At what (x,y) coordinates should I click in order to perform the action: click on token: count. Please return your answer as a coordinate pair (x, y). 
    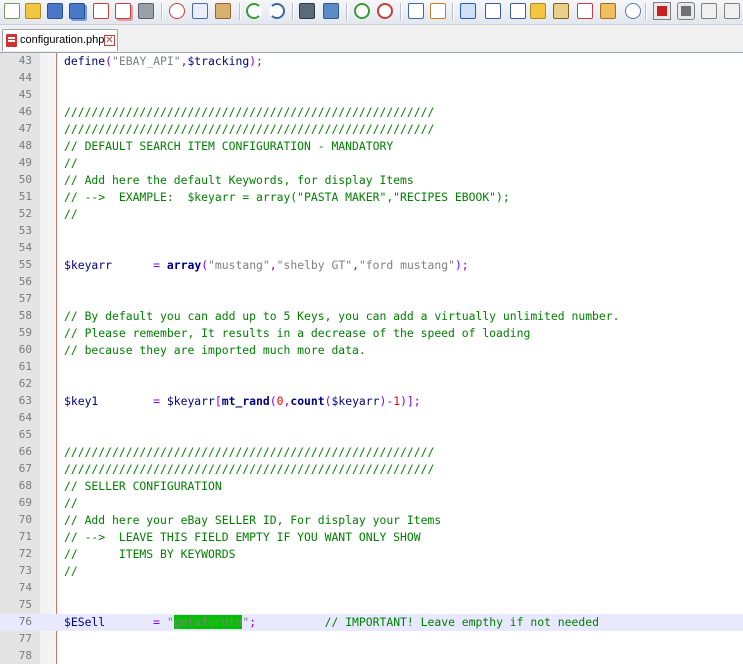
    Looking at the image, I should click on (307, 401).